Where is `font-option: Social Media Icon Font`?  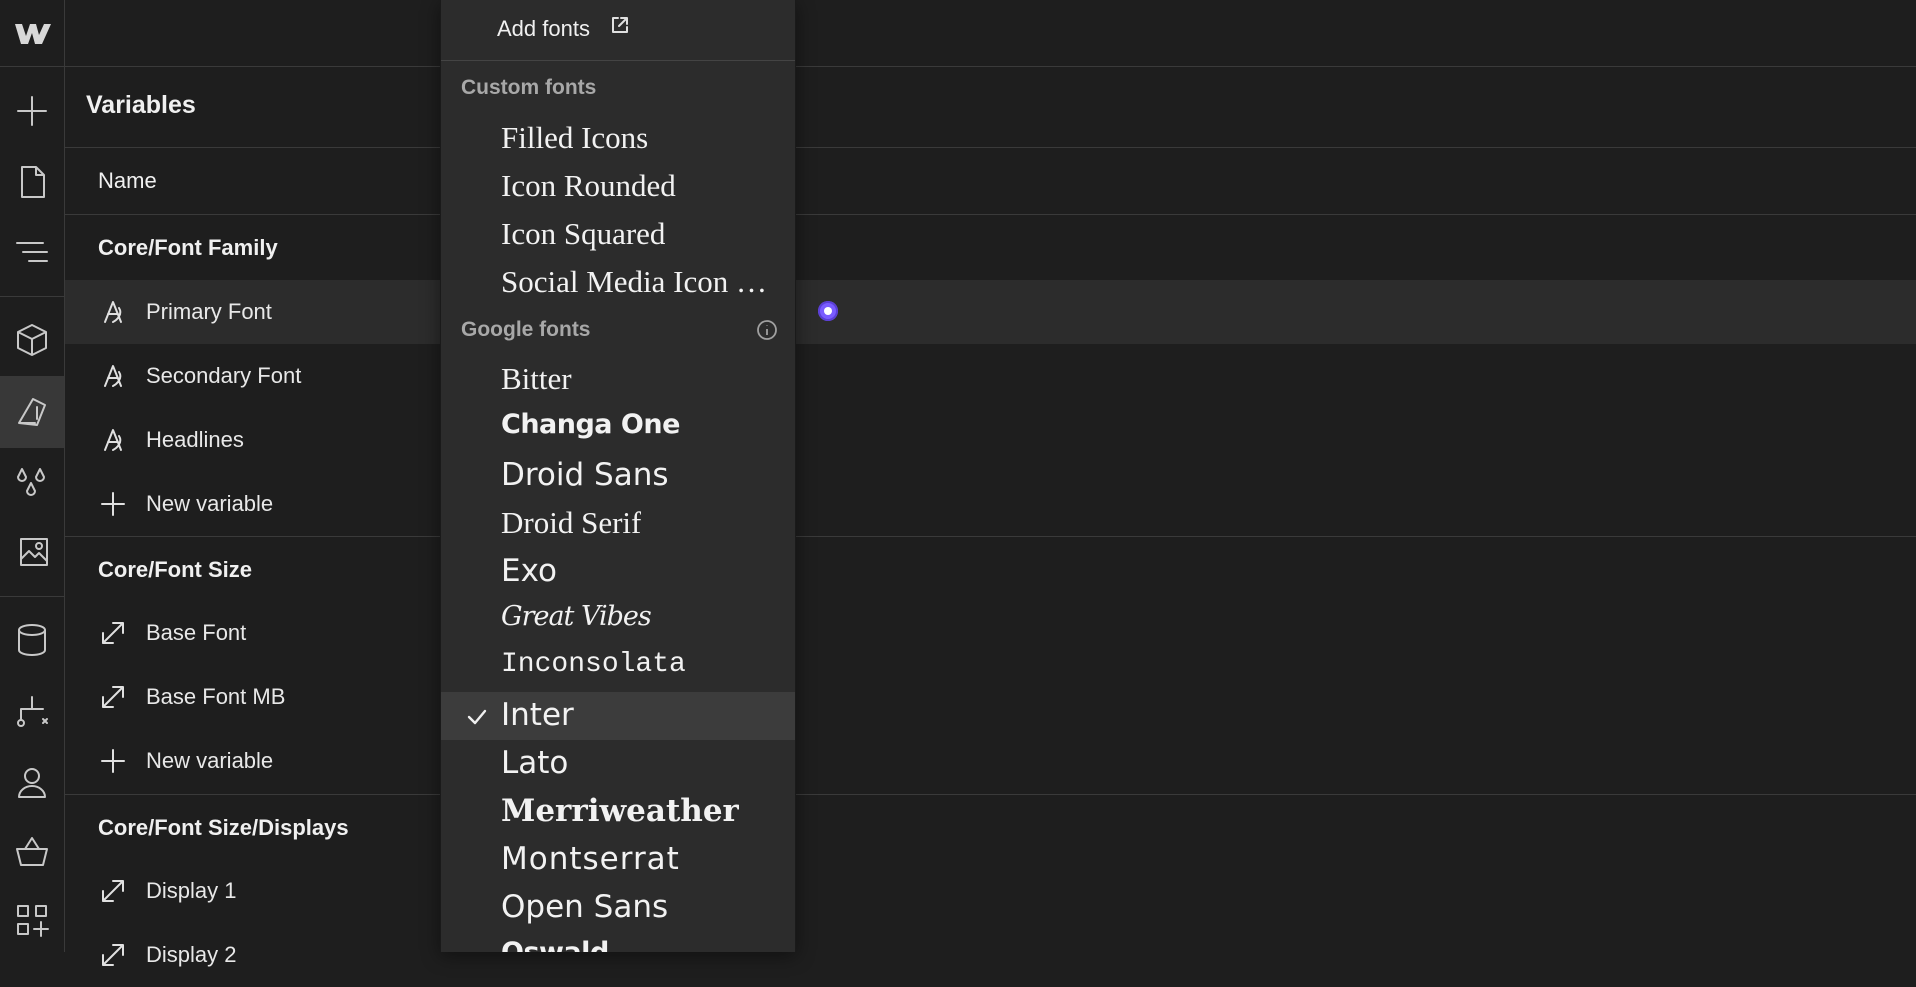
font-option: Social Media Icon Font is located at coordinates (618, 283).